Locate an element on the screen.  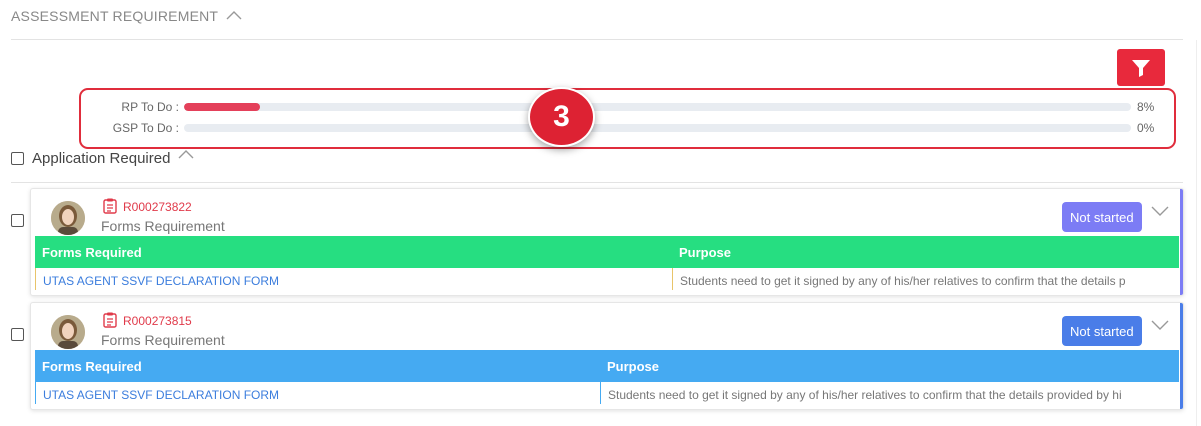
section-title: ASSESSMENT REQUIREMENT is located at coordinates (115, 16).